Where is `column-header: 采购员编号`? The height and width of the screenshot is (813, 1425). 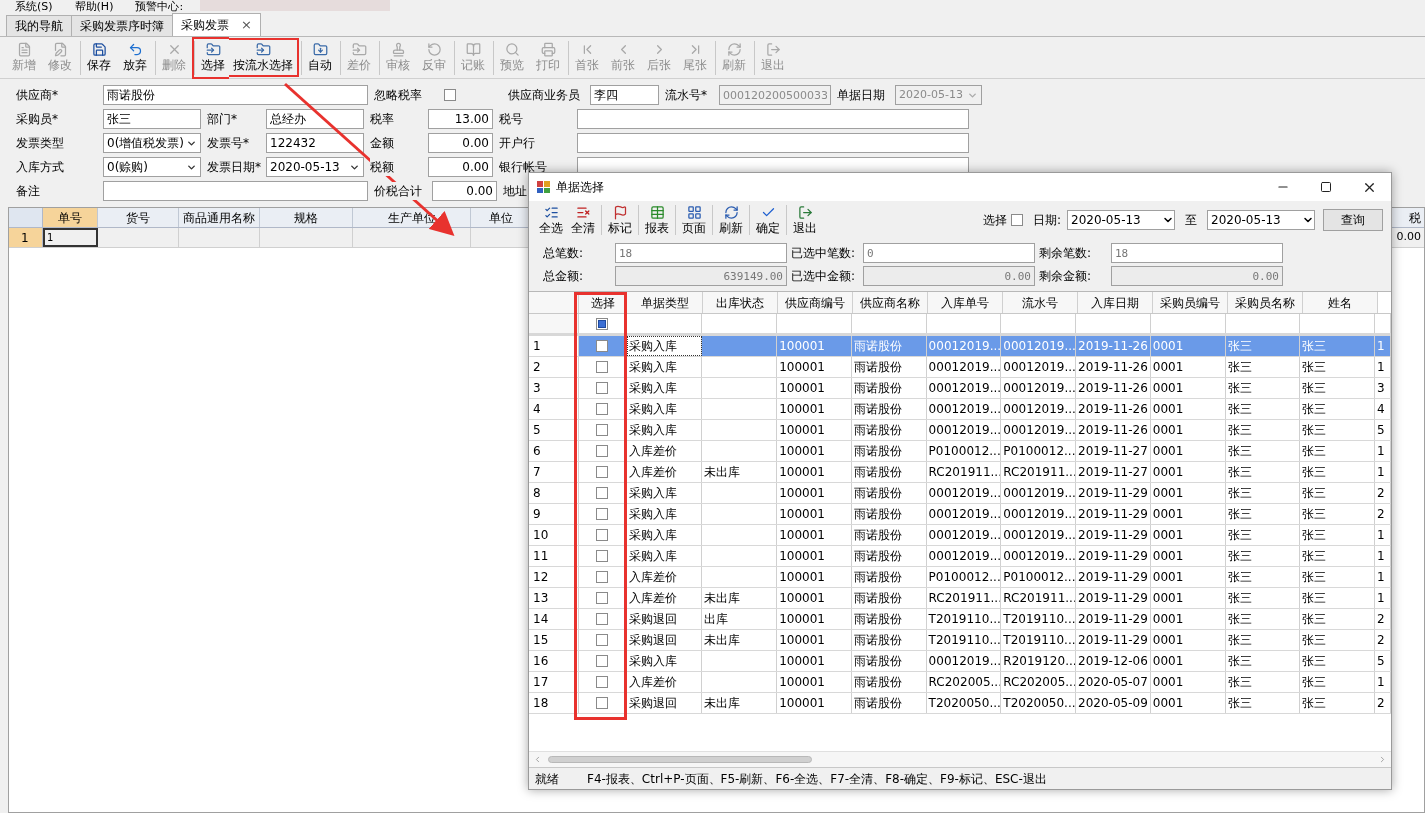 column-header: 采购员编号 is located at coordinates (1190, 302).